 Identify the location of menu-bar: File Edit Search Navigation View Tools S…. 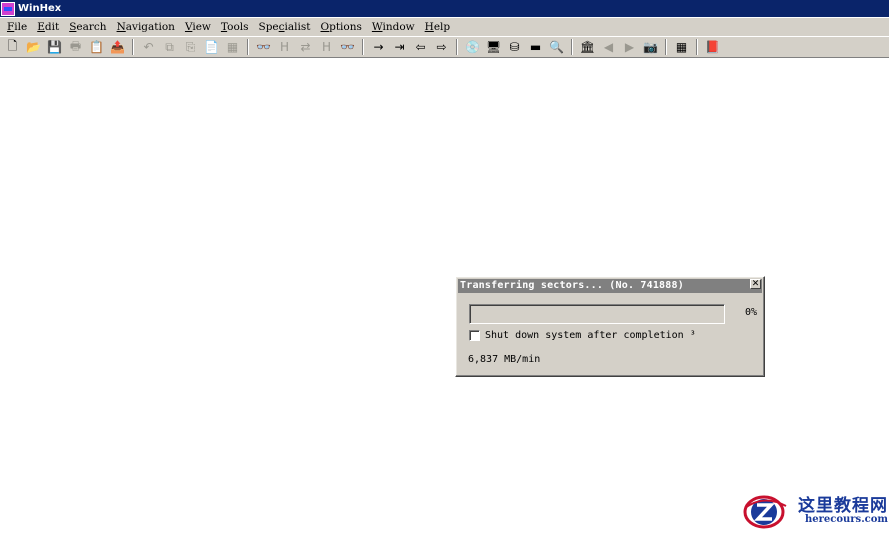
(444, 27).